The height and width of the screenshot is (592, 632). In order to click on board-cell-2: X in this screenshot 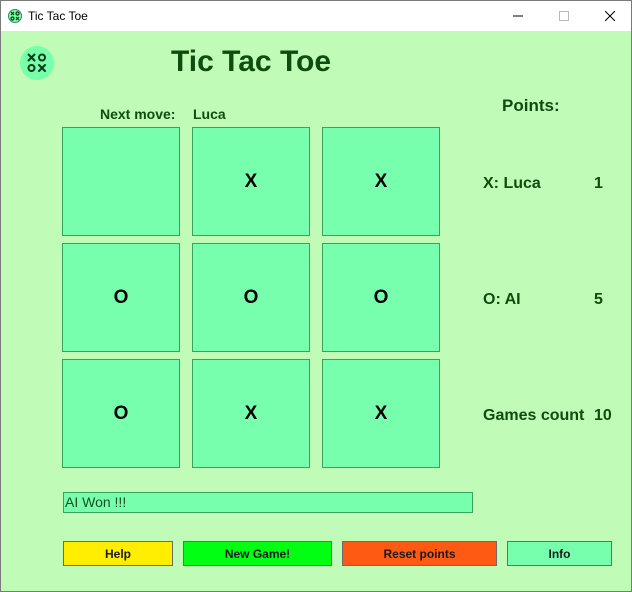, I will do `click(251, 181)`.